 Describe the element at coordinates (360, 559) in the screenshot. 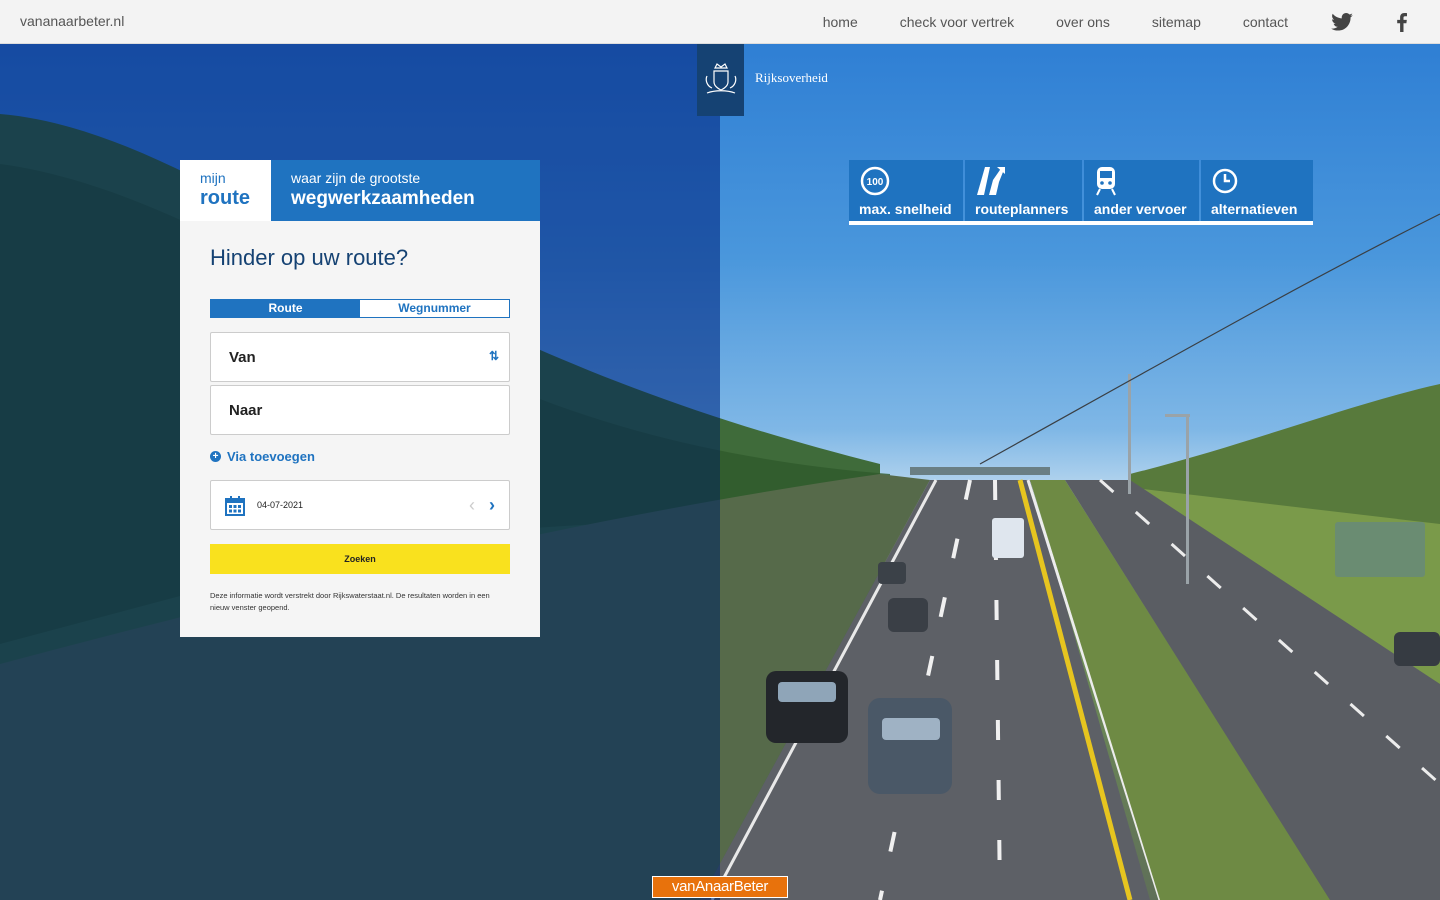

I see `search-button: Zoeken` at that location.